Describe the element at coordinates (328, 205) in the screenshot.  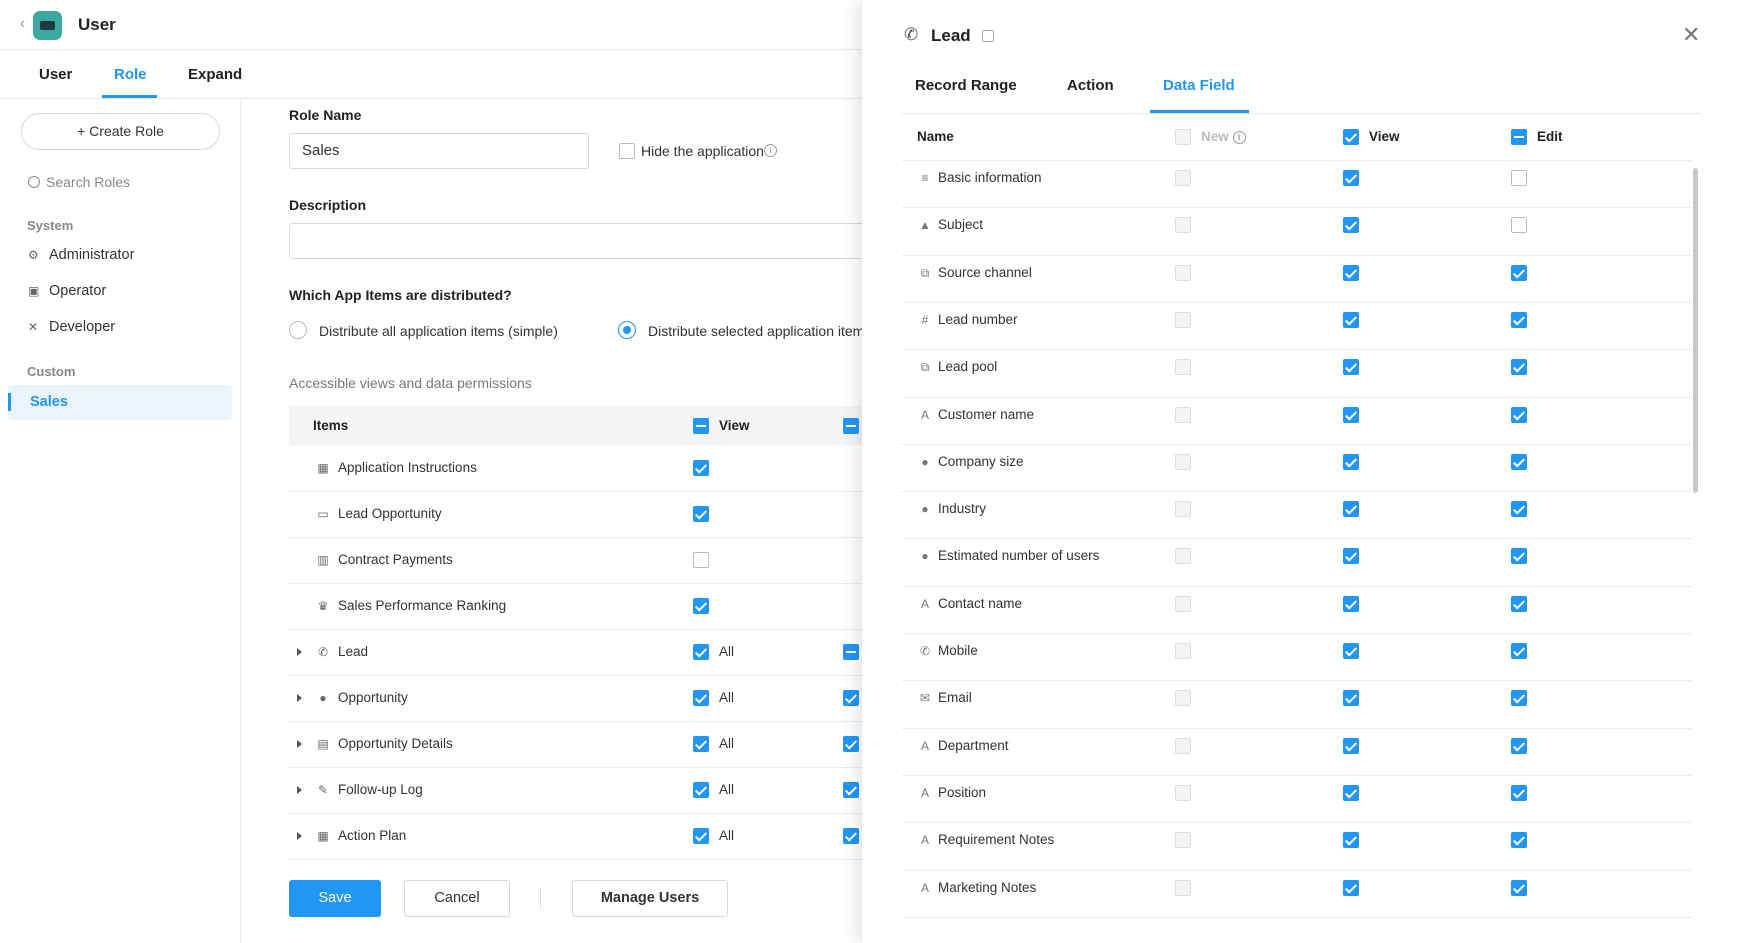
I see `description-label: Description` at that location.